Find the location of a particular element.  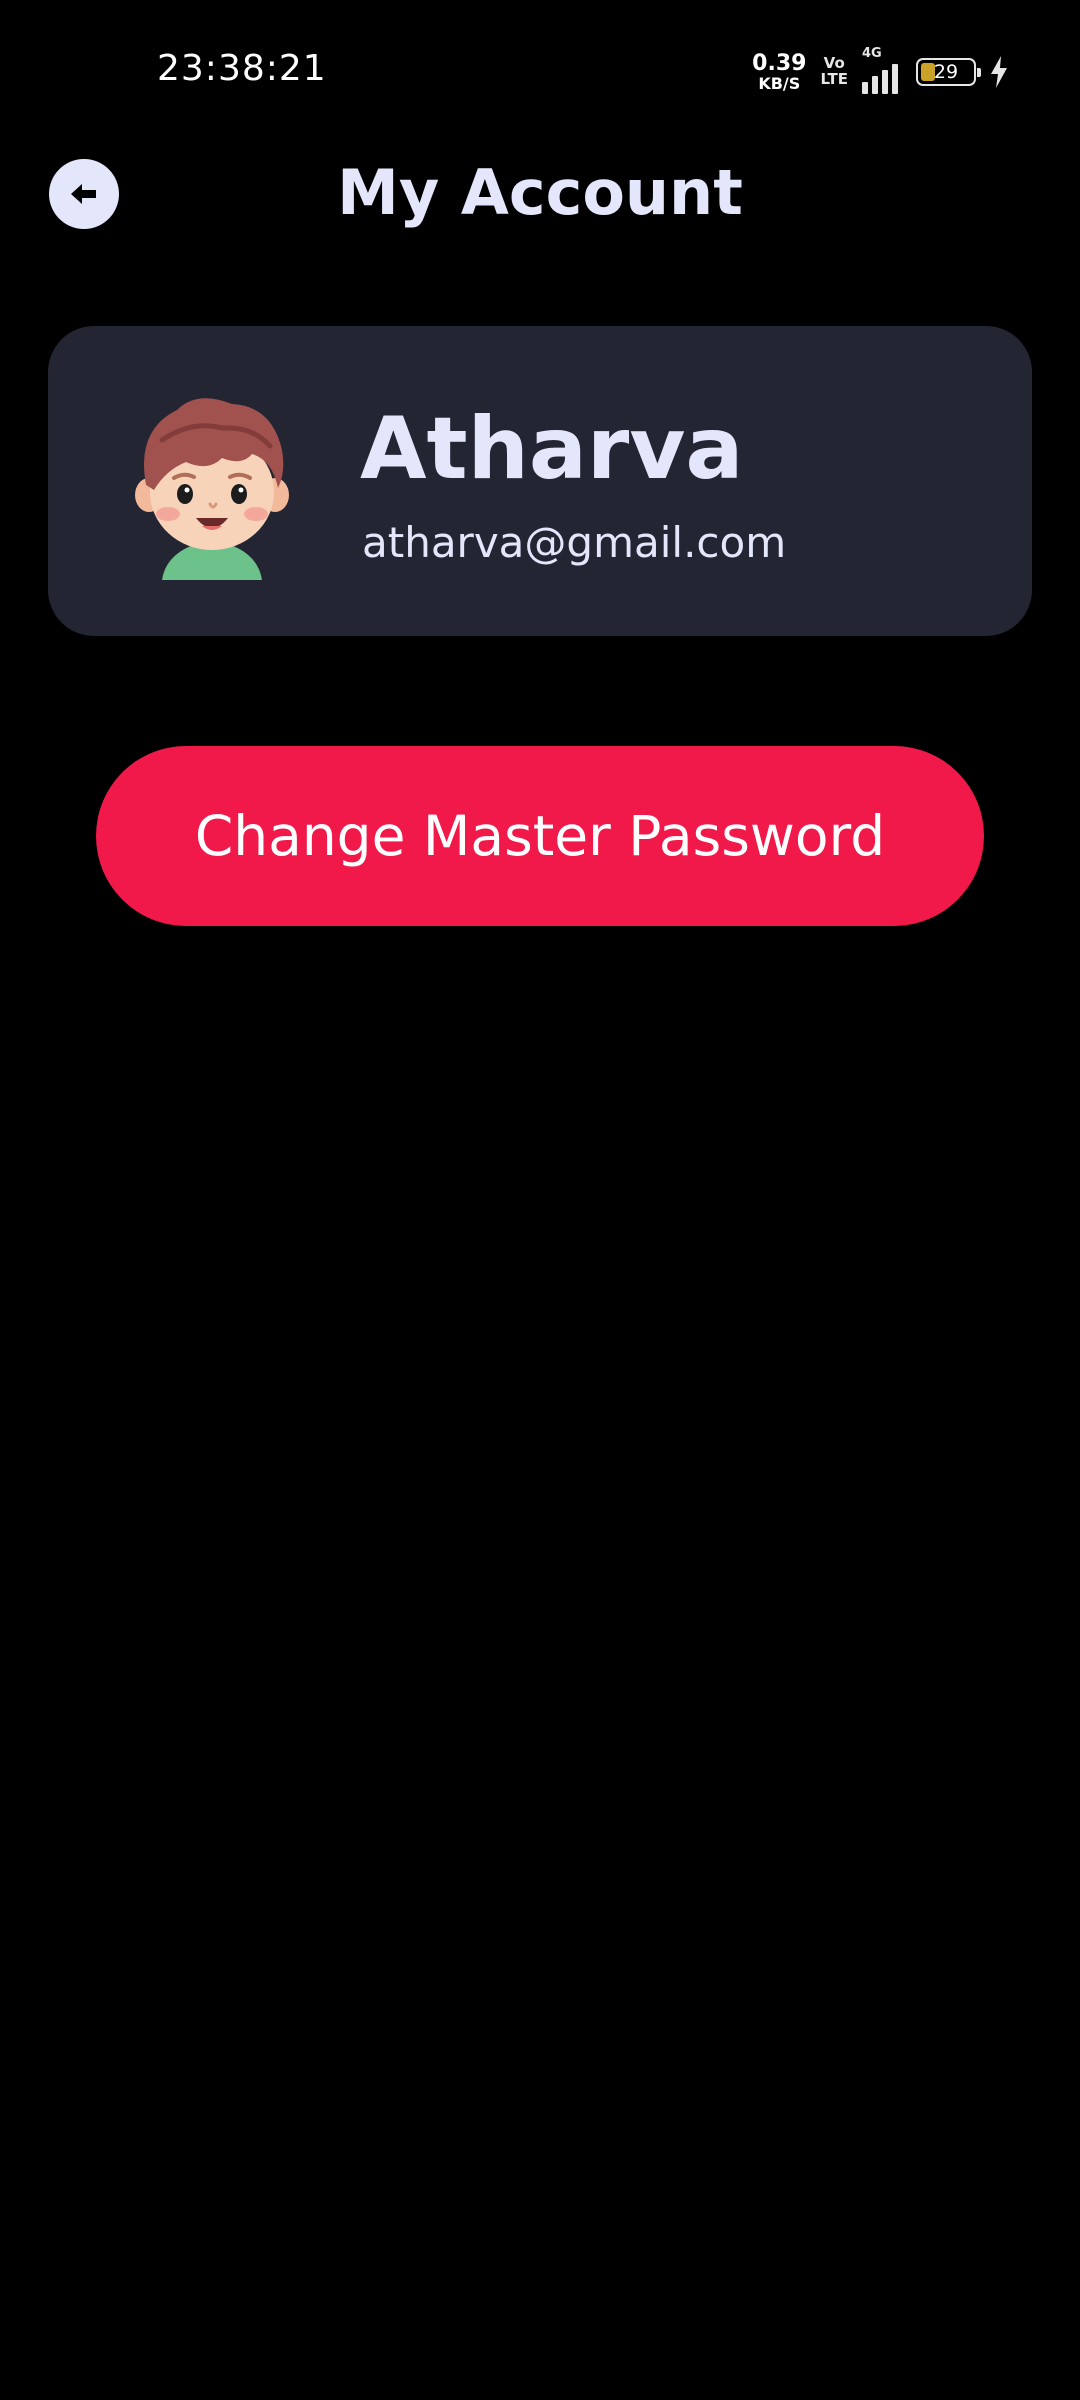

network-type: 4G is located at coordinates (872, 53).